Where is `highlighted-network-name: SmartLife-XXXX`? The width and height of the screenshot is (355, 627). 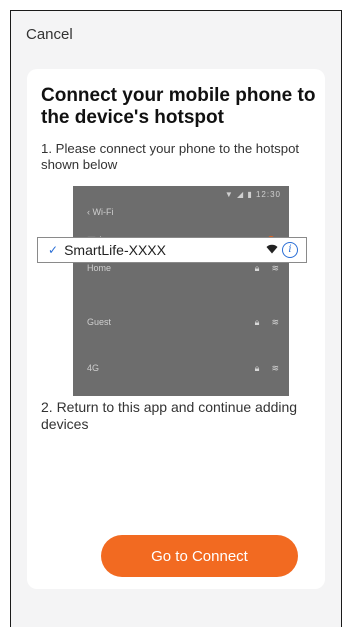
highlighted-network-name: SmartLife-XXXX is located at coordinates (115, 250).